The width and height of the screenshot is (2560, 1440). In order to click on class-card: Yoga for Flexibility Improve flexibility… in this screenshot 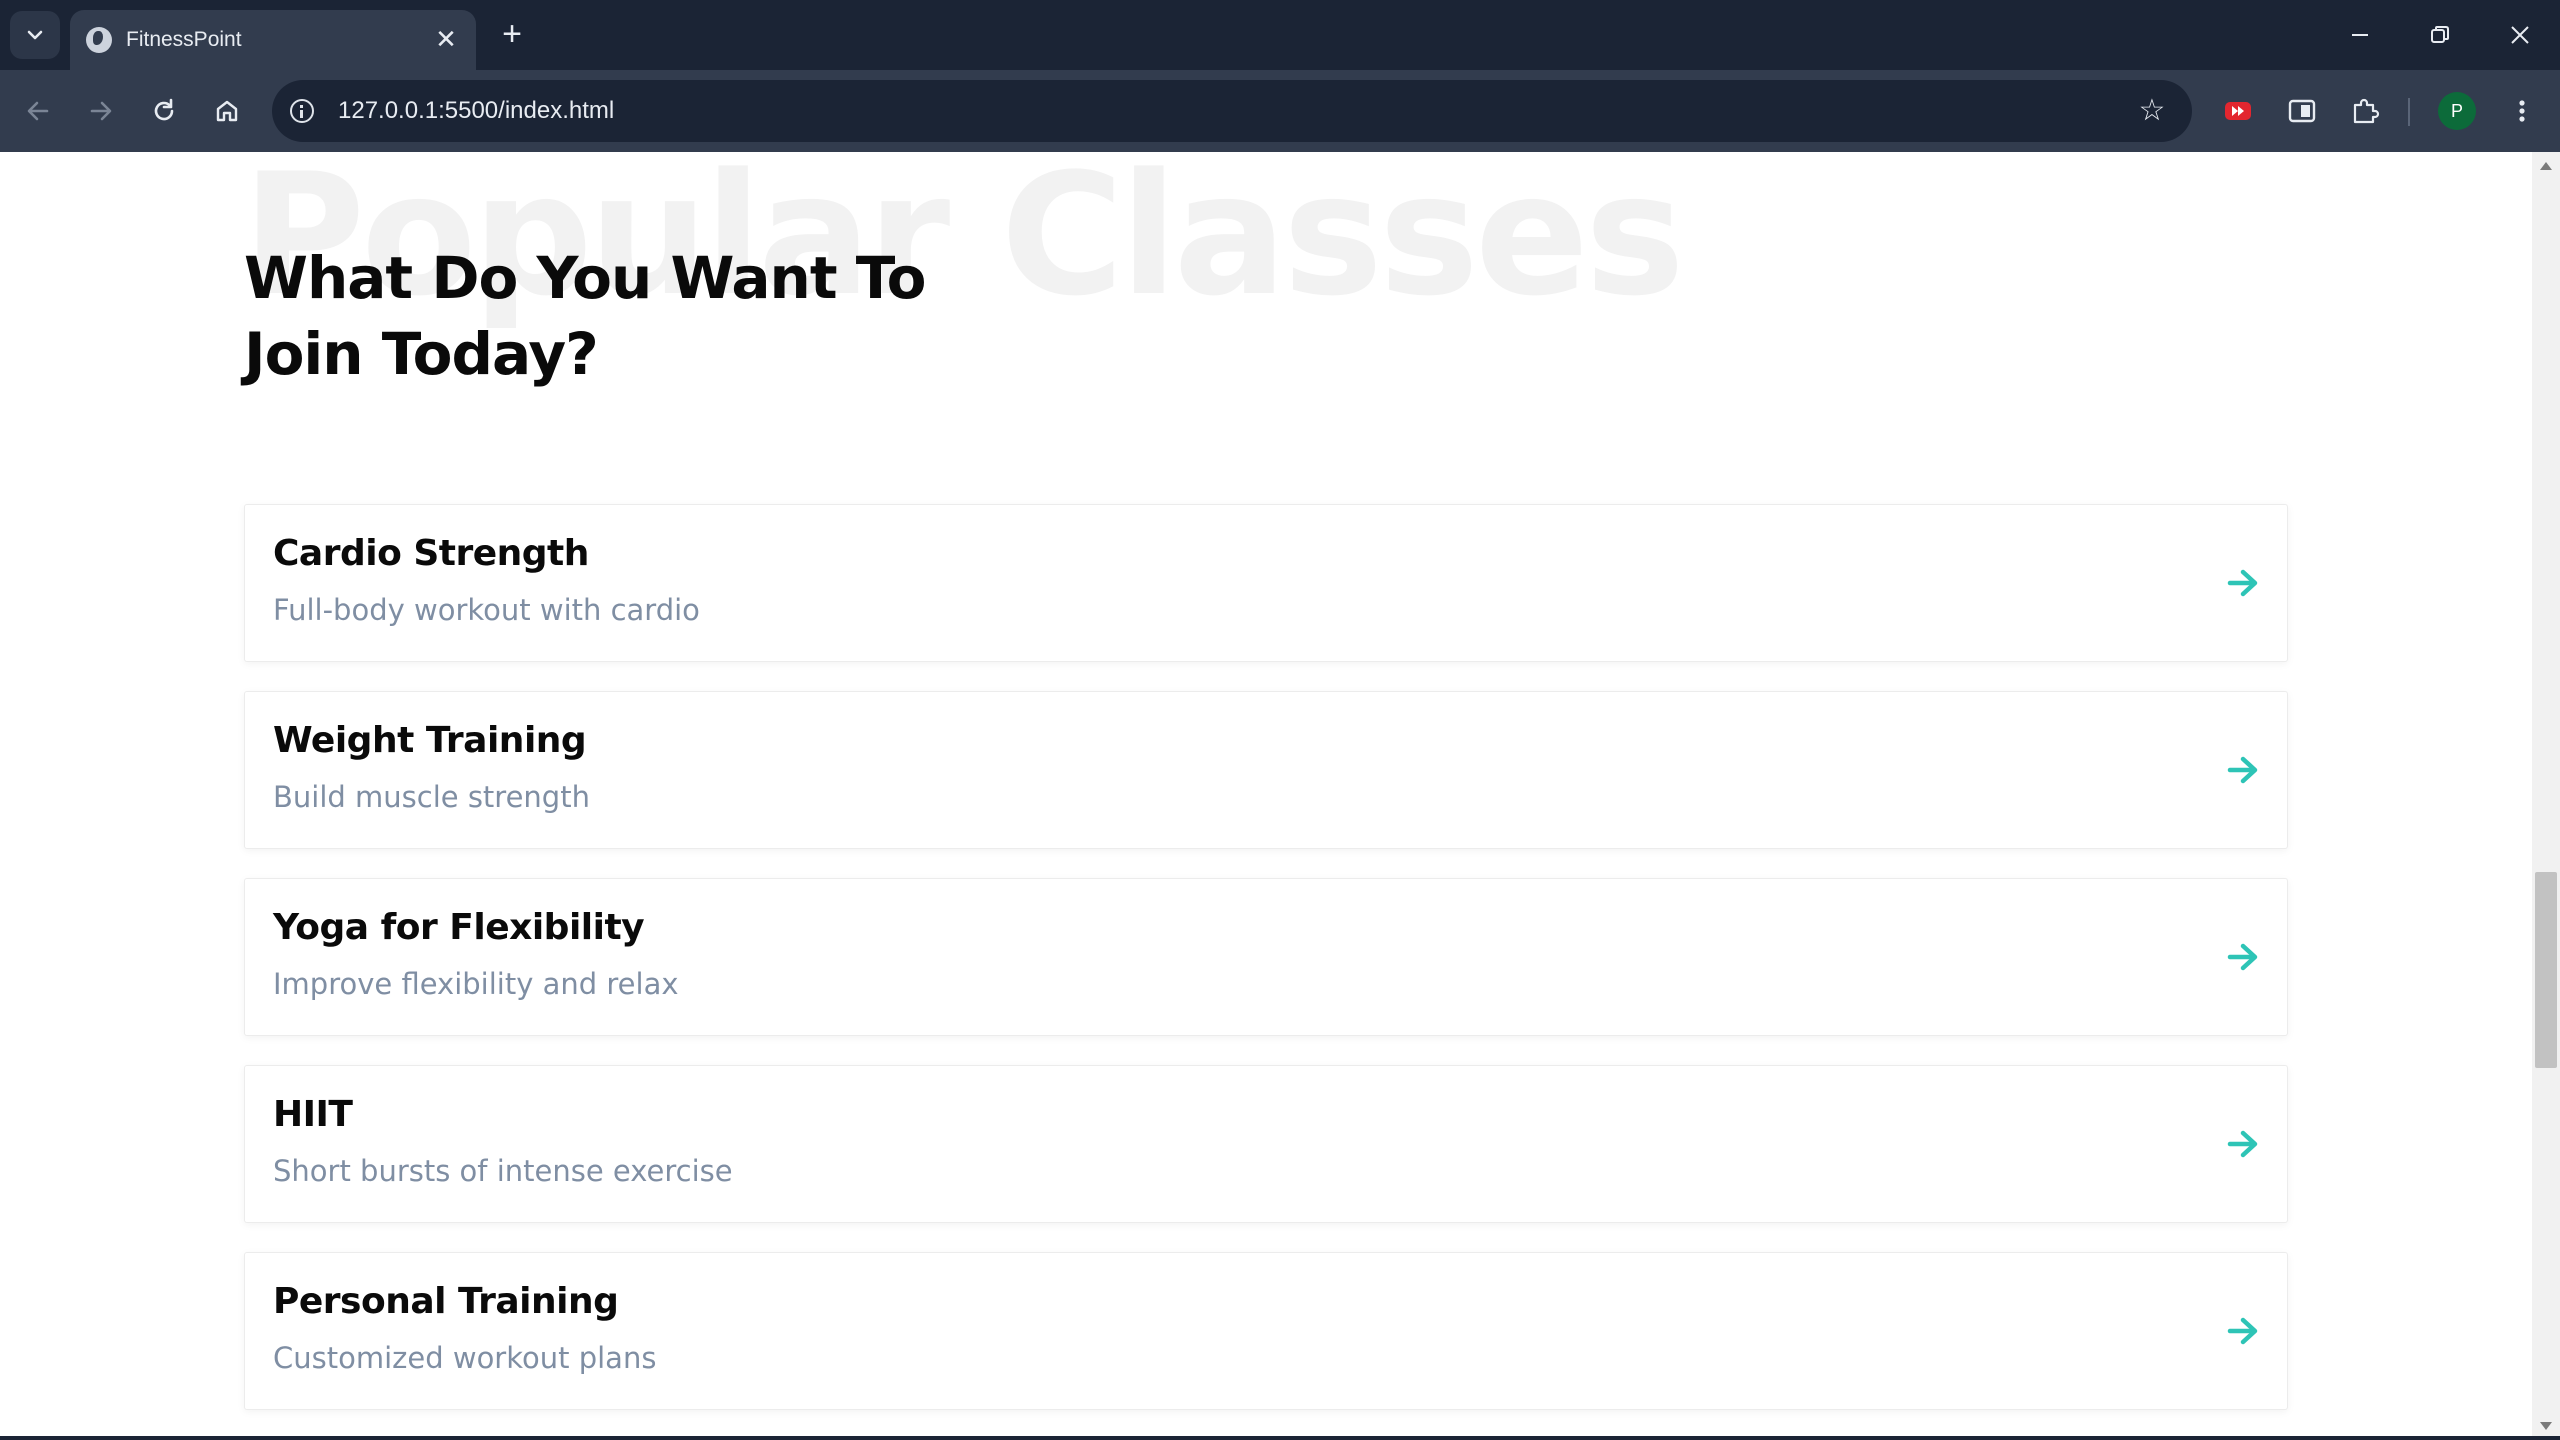, I will do `click(1266, 957)`.